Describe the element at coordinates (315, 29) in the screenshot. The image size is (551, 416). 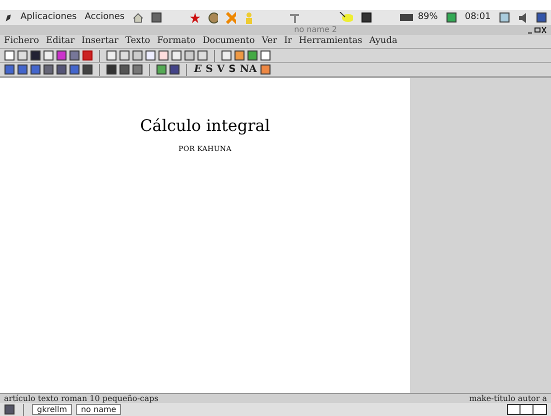
I see `window-title: no name 2` at that location.